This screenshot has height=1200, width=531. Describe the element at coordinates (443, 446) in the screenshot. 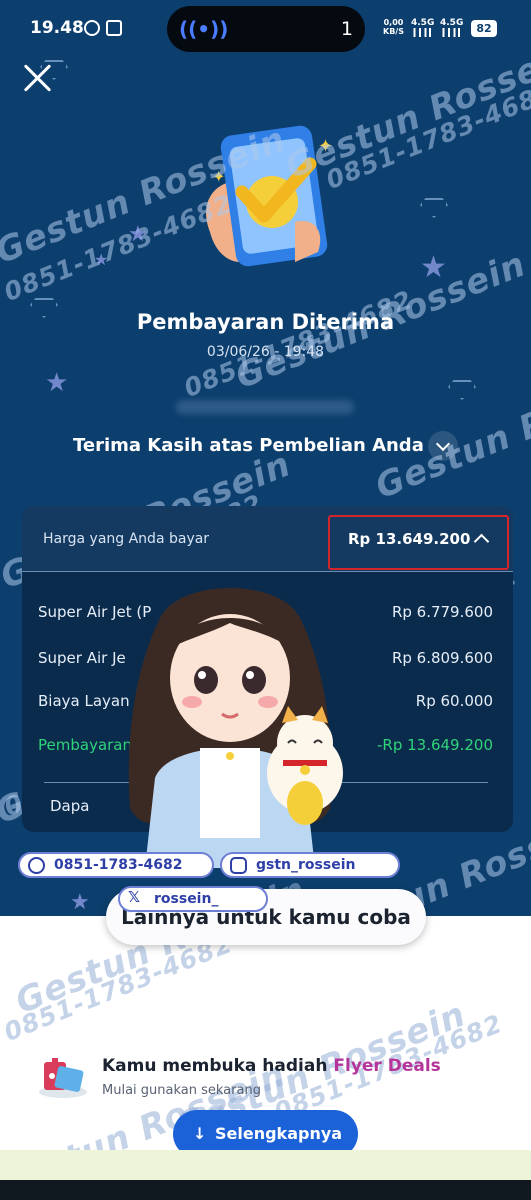

I see `chevron-down-icon` at that location.